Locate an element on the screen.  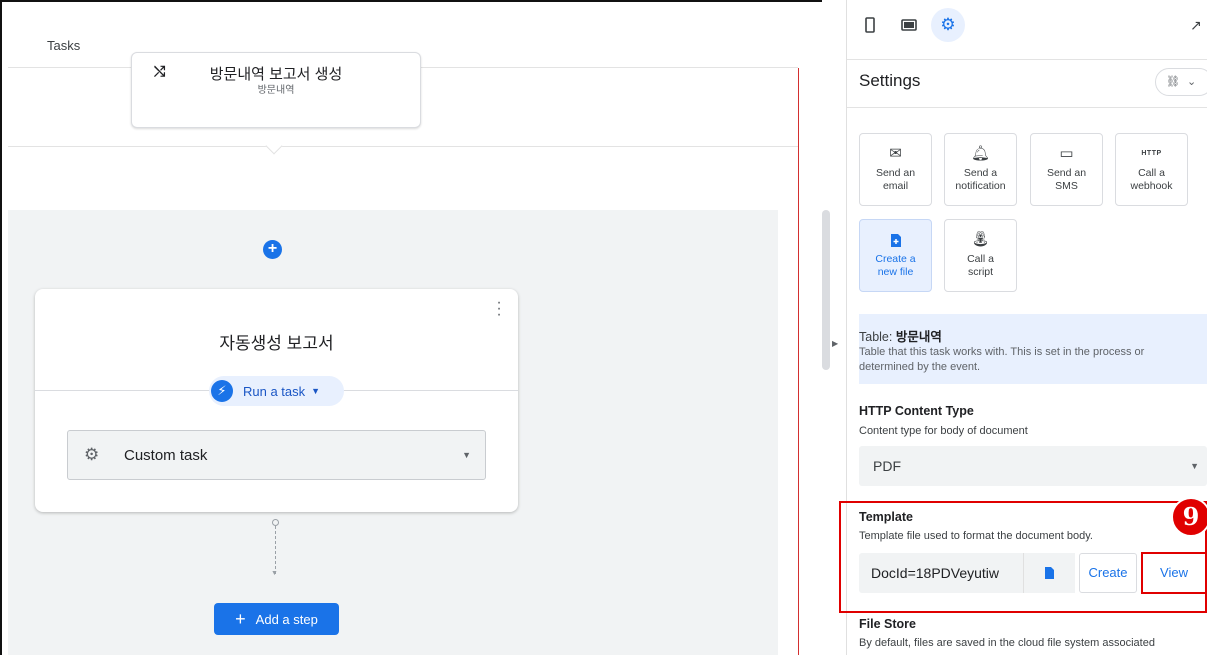
table-name: 방문내역 is located at coordinates (918, 337).